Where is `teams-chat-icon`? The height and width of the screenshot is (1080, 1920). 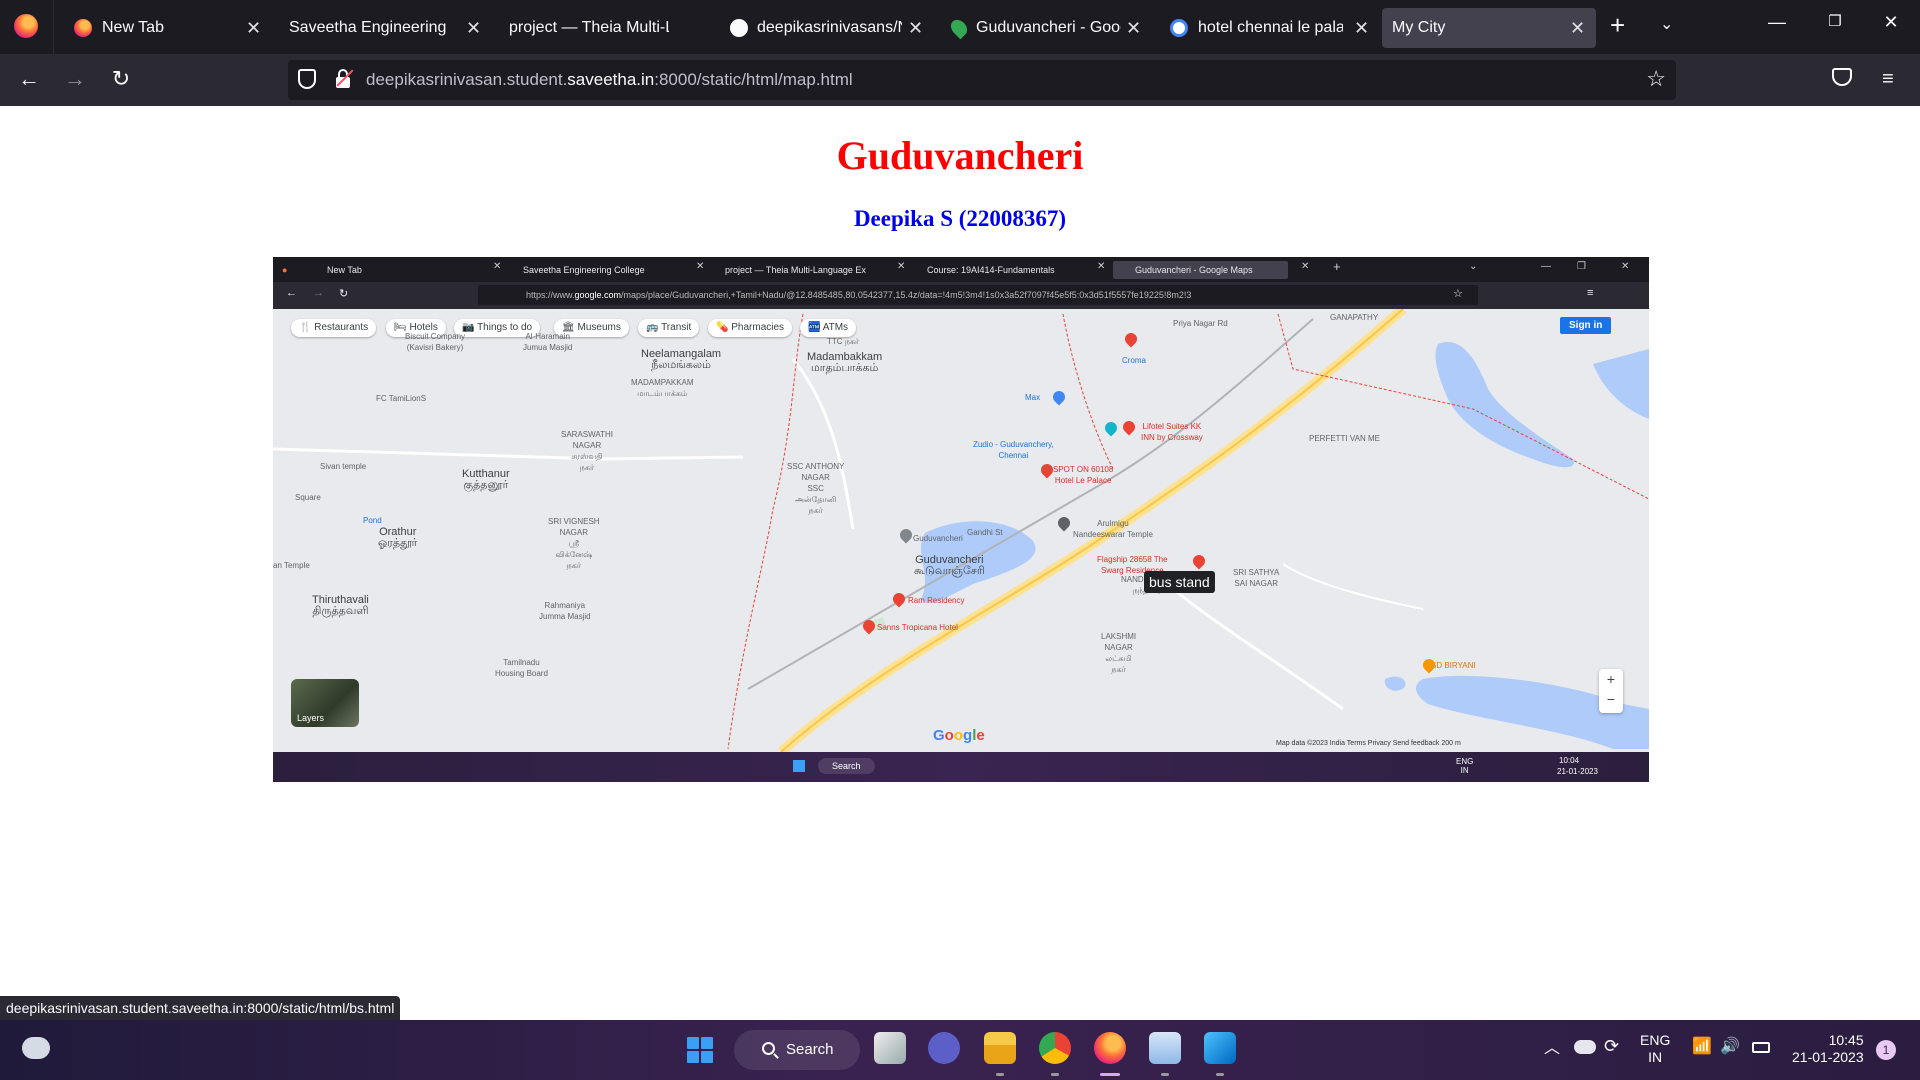
teams-chat-icon is located at coordinates (944, 1048).